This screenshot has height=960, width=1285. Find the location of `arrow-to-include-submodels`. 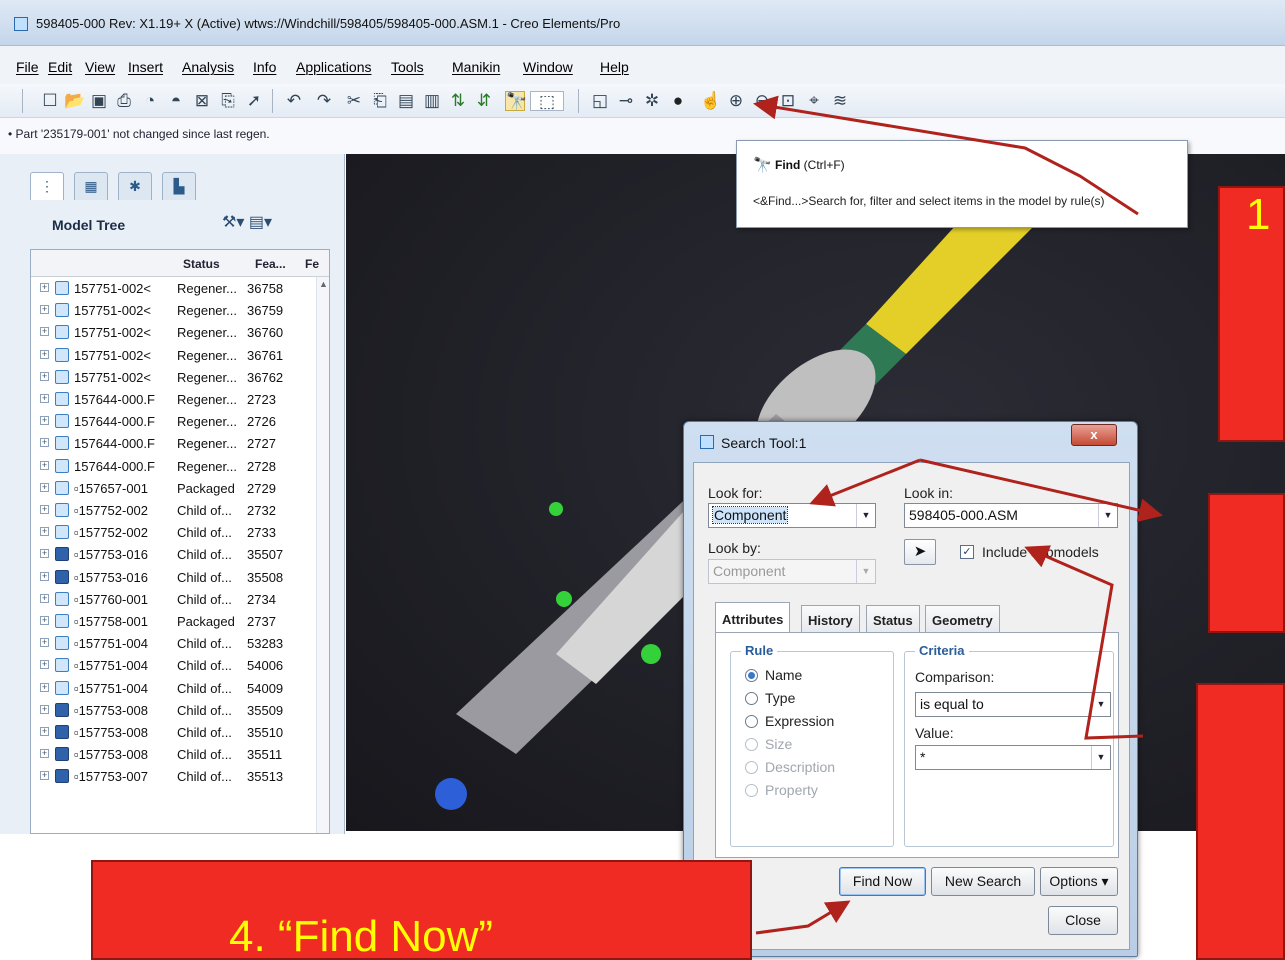

arrow-to-include-submodels is located at coordinates (1084, 642).